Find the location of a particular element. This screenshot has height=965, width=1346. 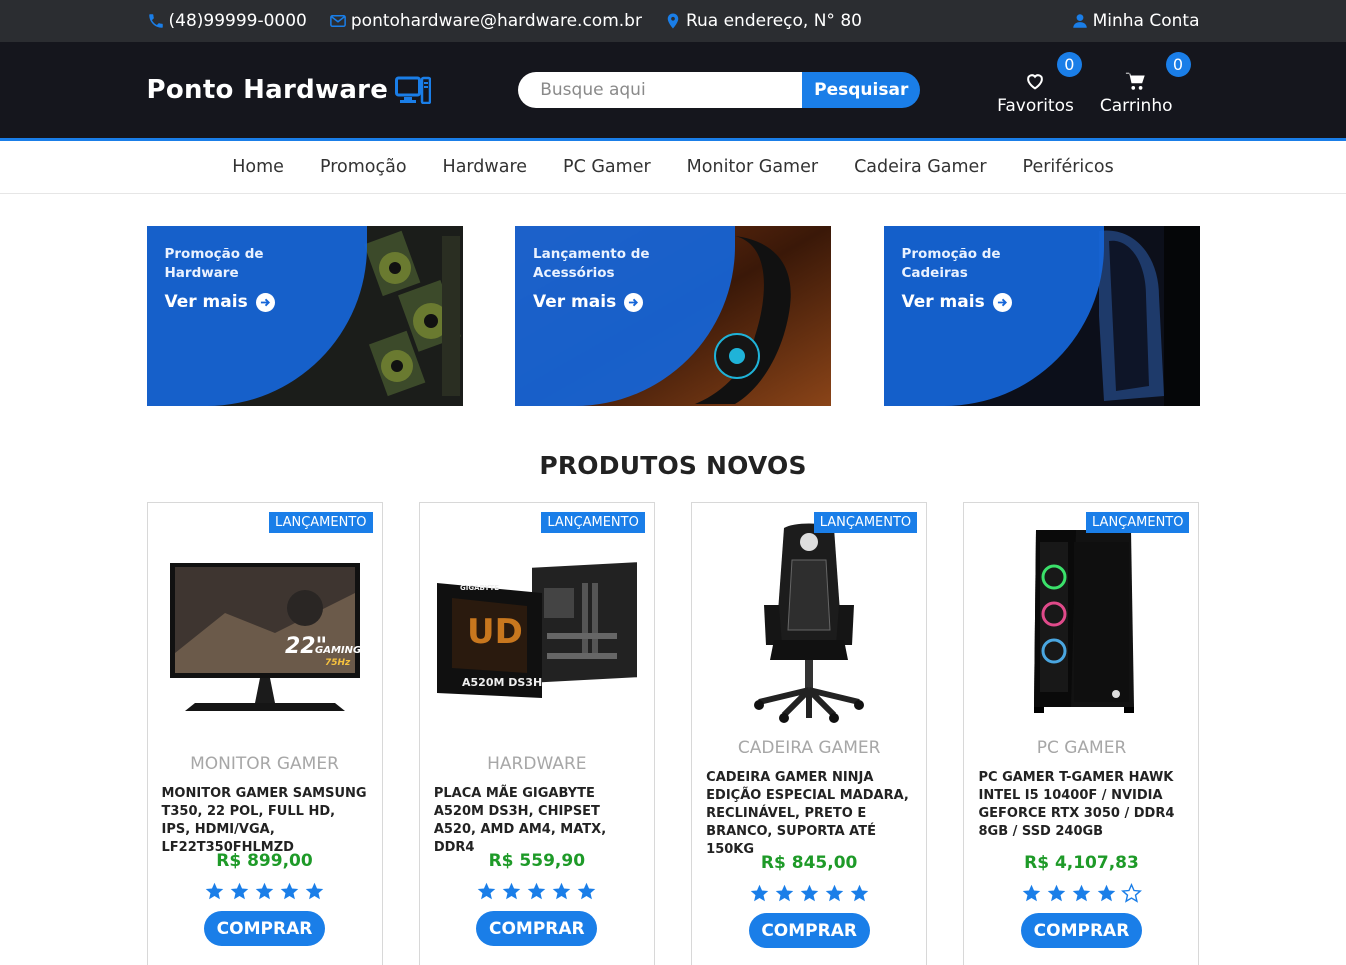

cart-icon is located at coordinates (1135, 81).